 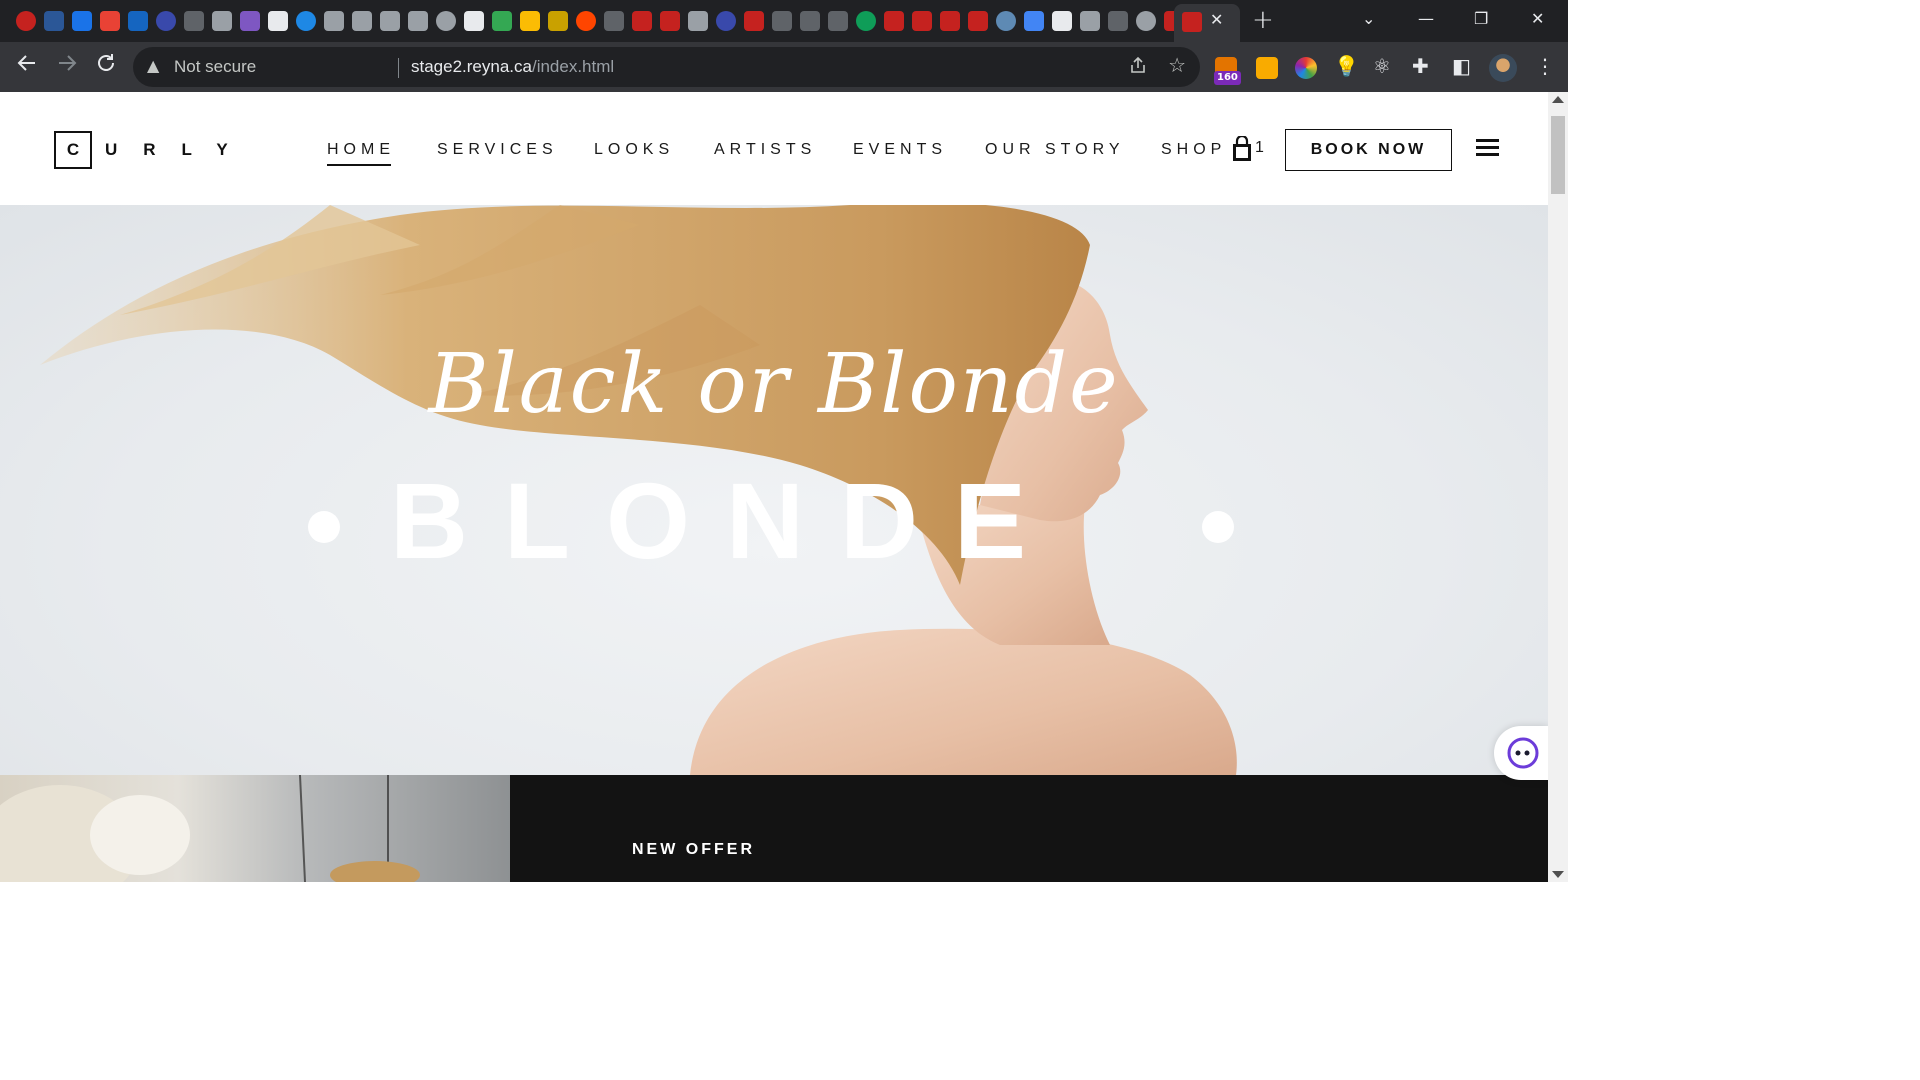 I want to click on hero-main-title: BLONDE, so click(x=726, y=520).